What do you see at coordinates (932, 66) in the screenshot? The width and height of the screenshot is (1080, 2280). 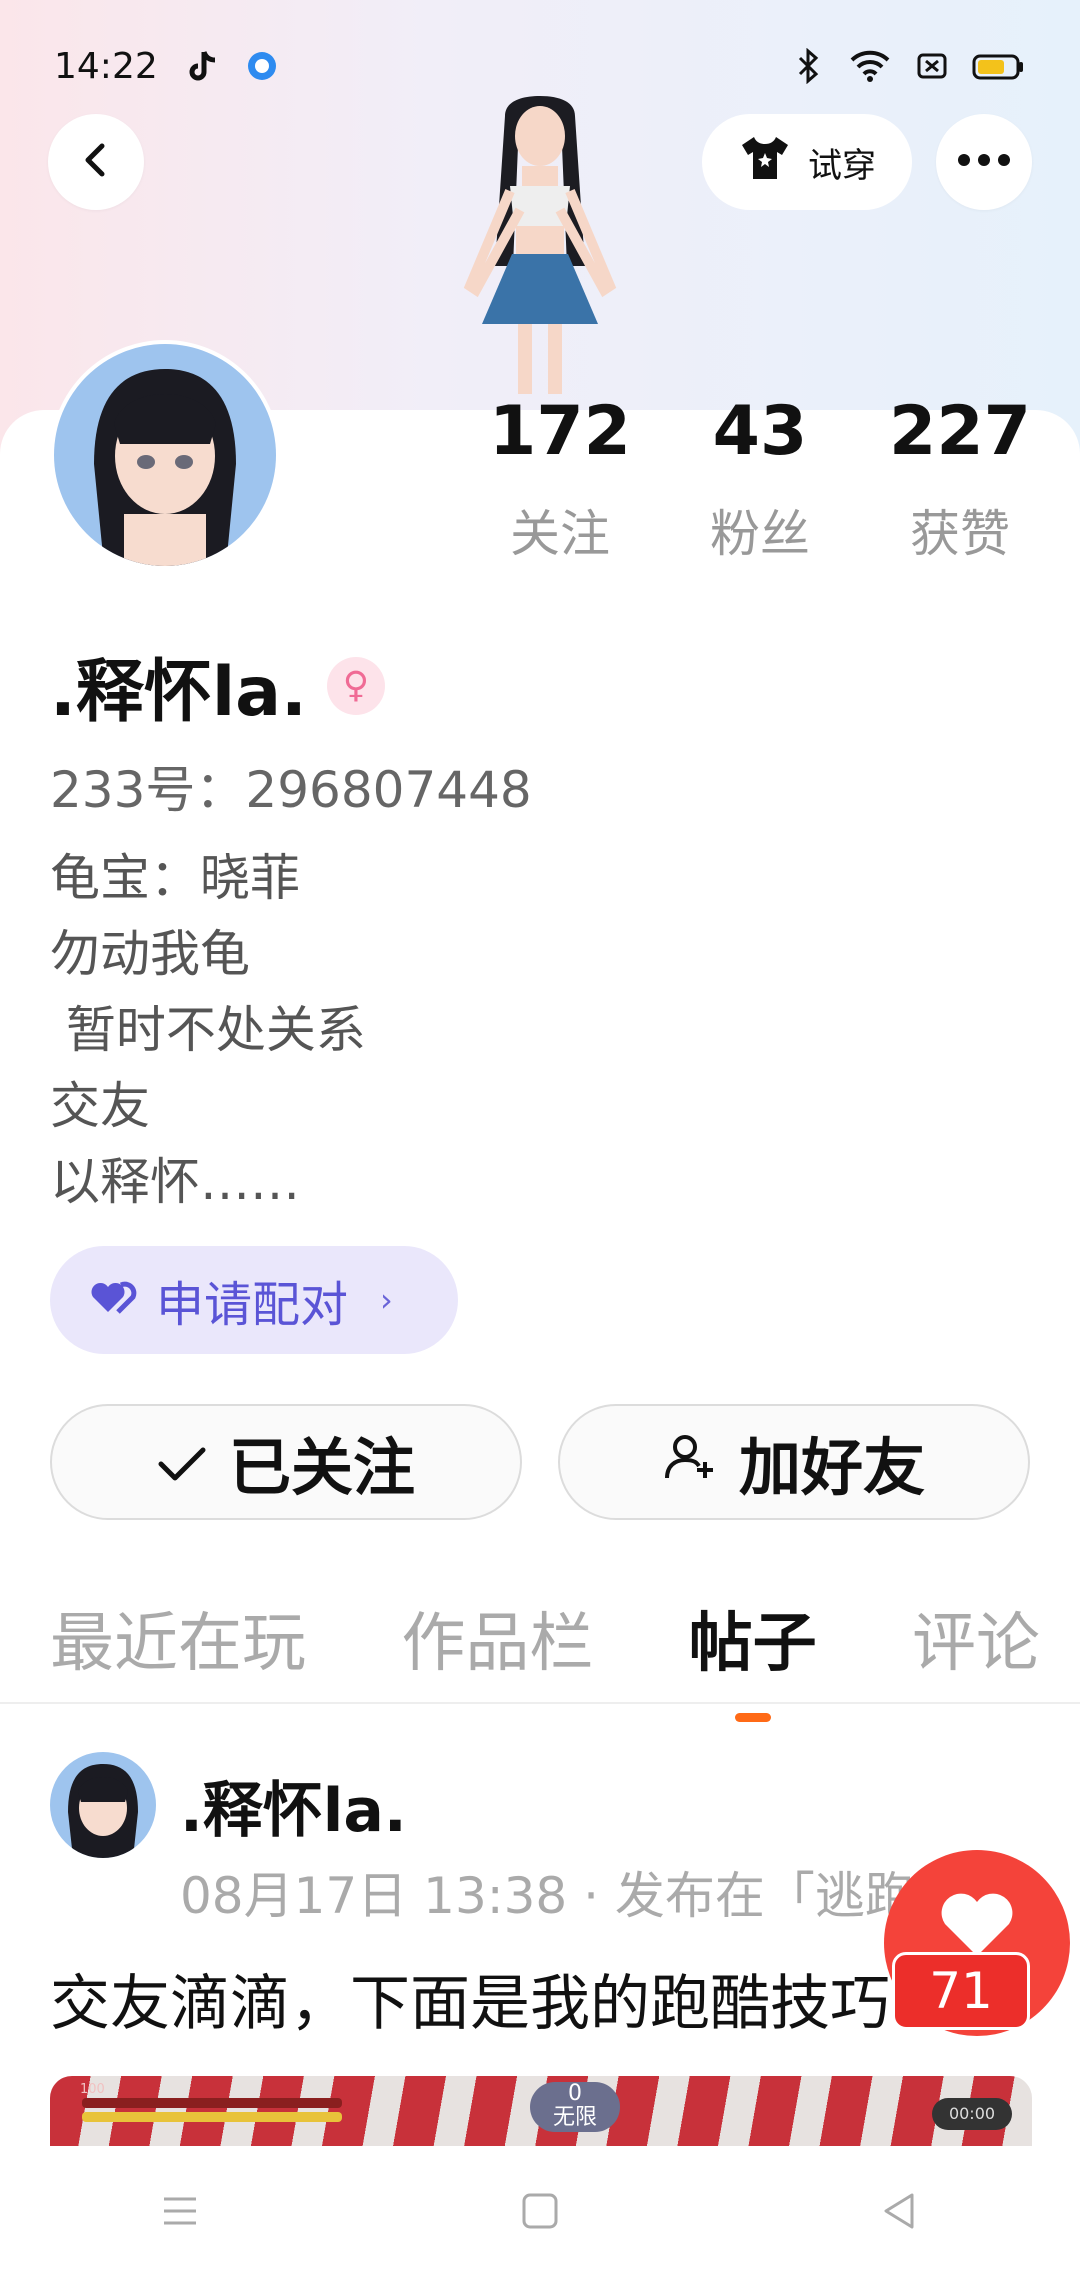 I see `sim-icon` at bounding box center [932, 66].